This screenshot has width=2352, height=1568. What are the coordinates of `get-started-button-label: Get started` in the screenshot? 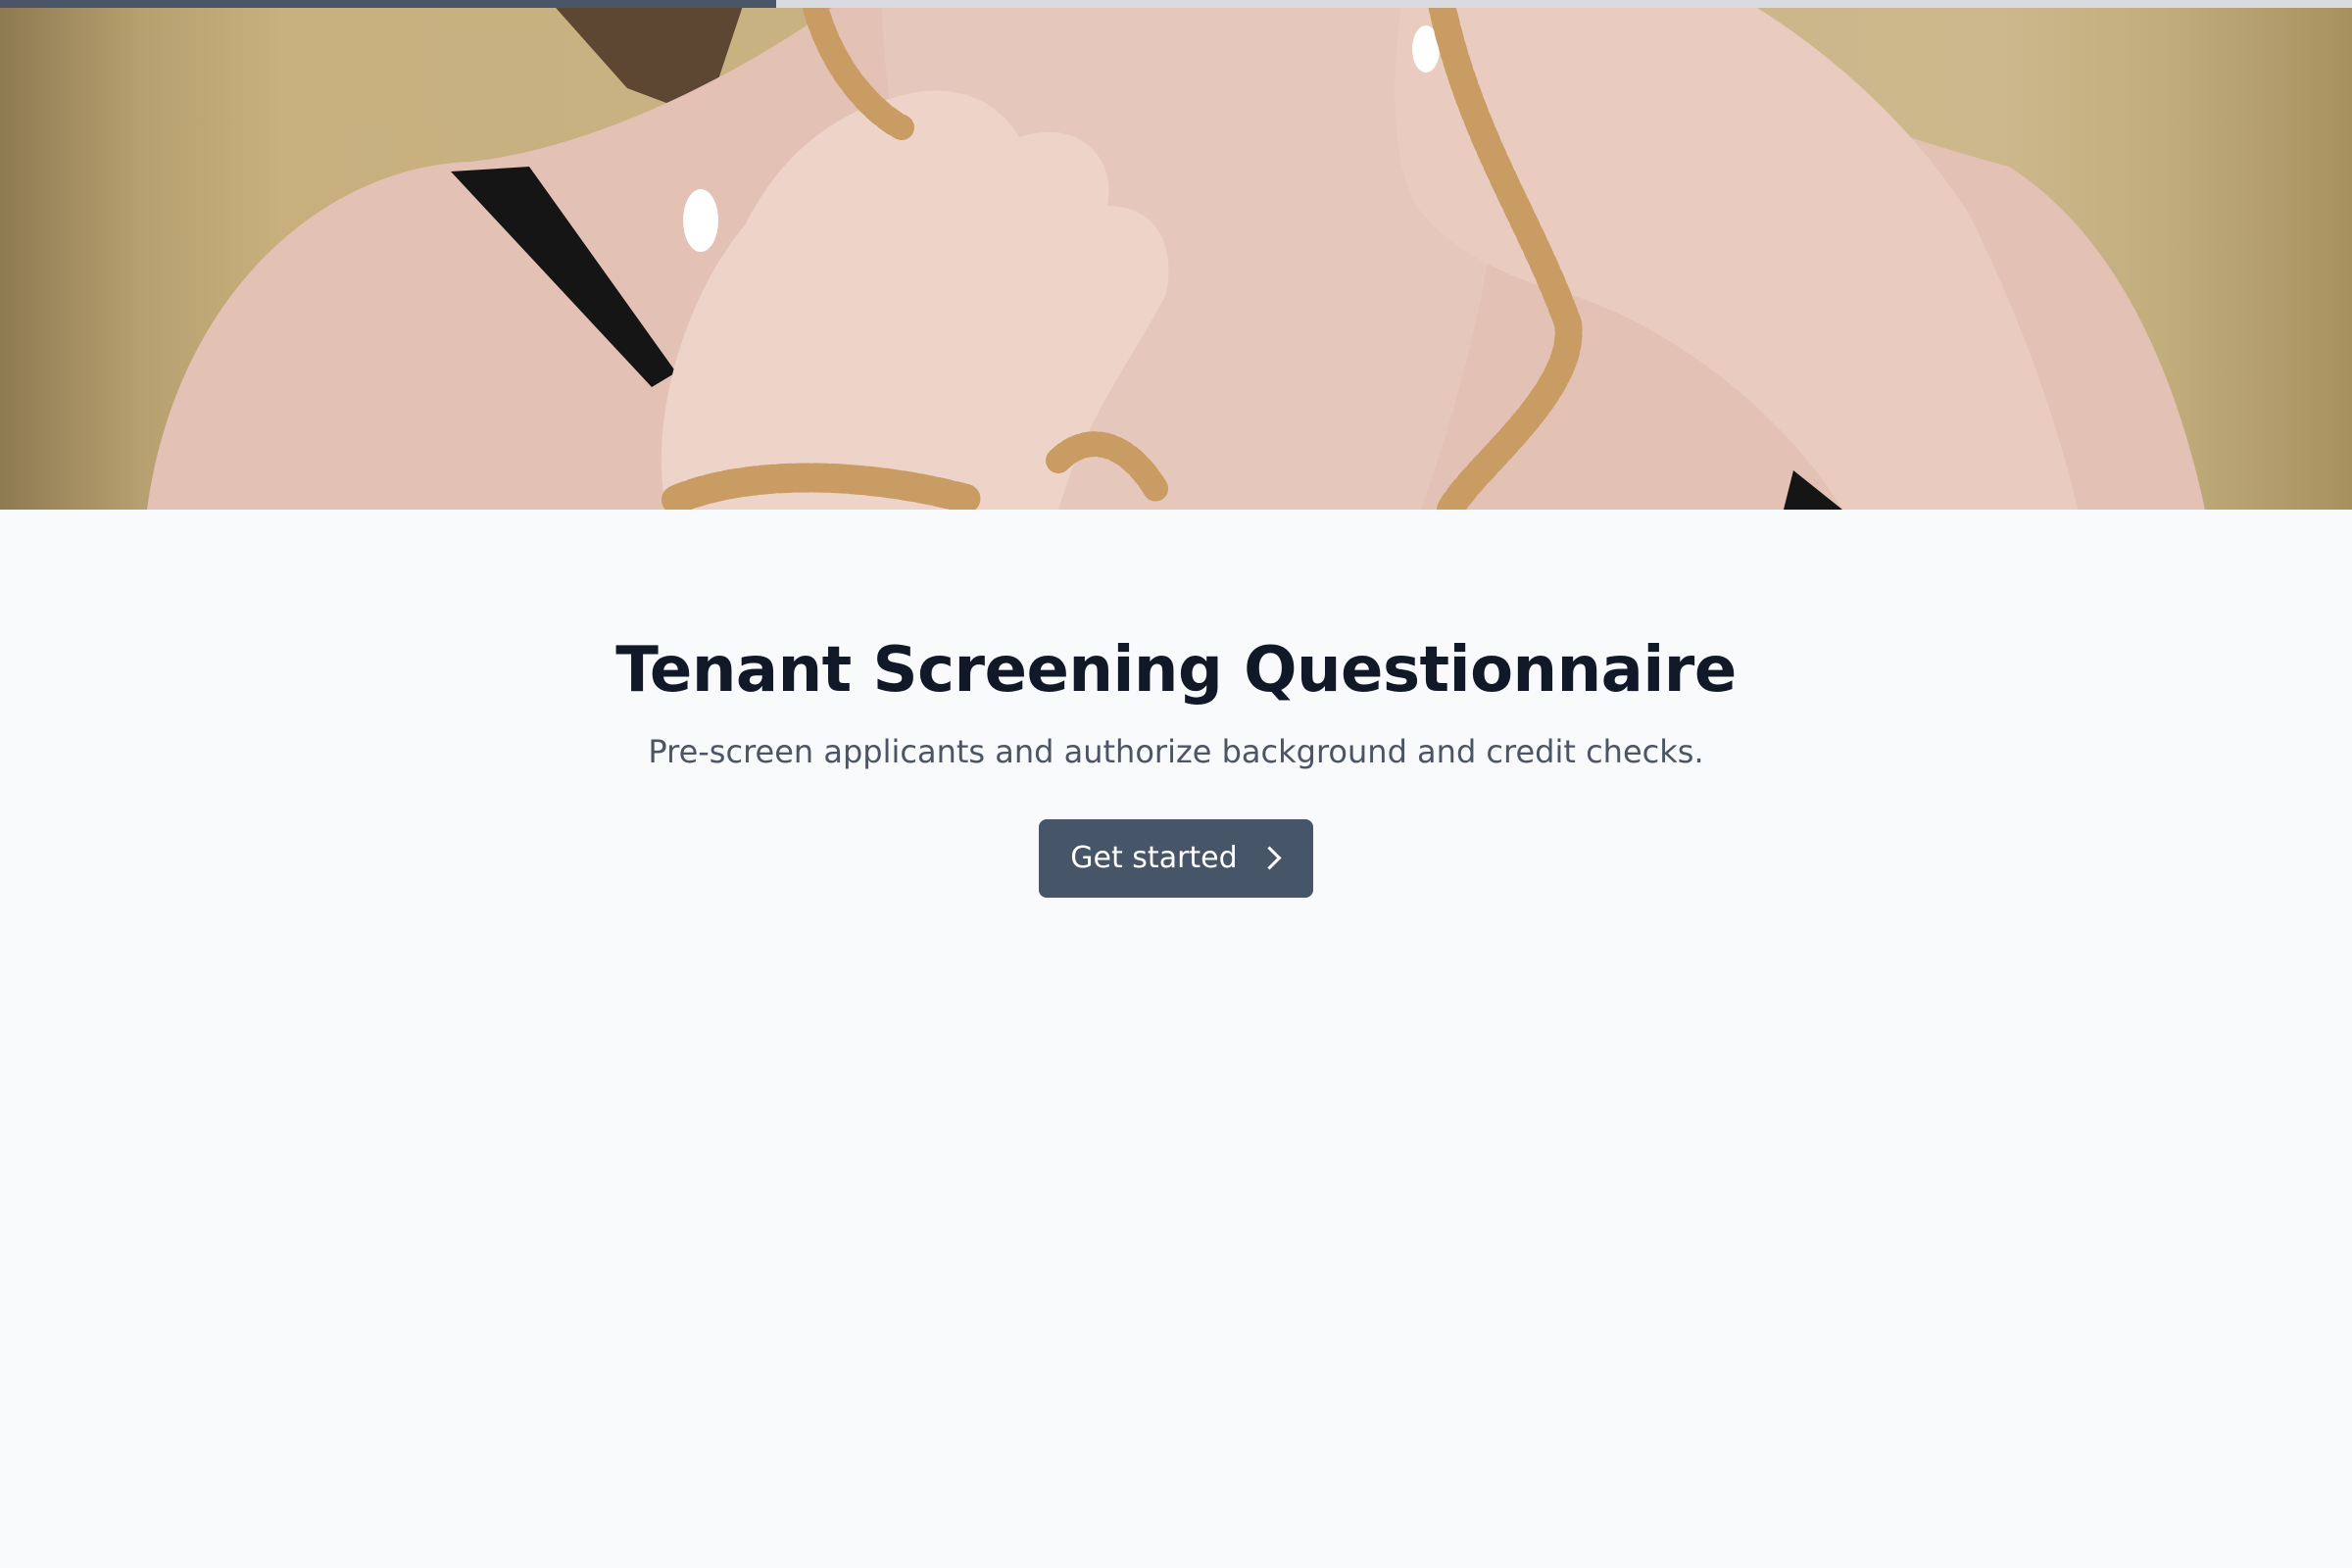 It's located at (1154, 858).